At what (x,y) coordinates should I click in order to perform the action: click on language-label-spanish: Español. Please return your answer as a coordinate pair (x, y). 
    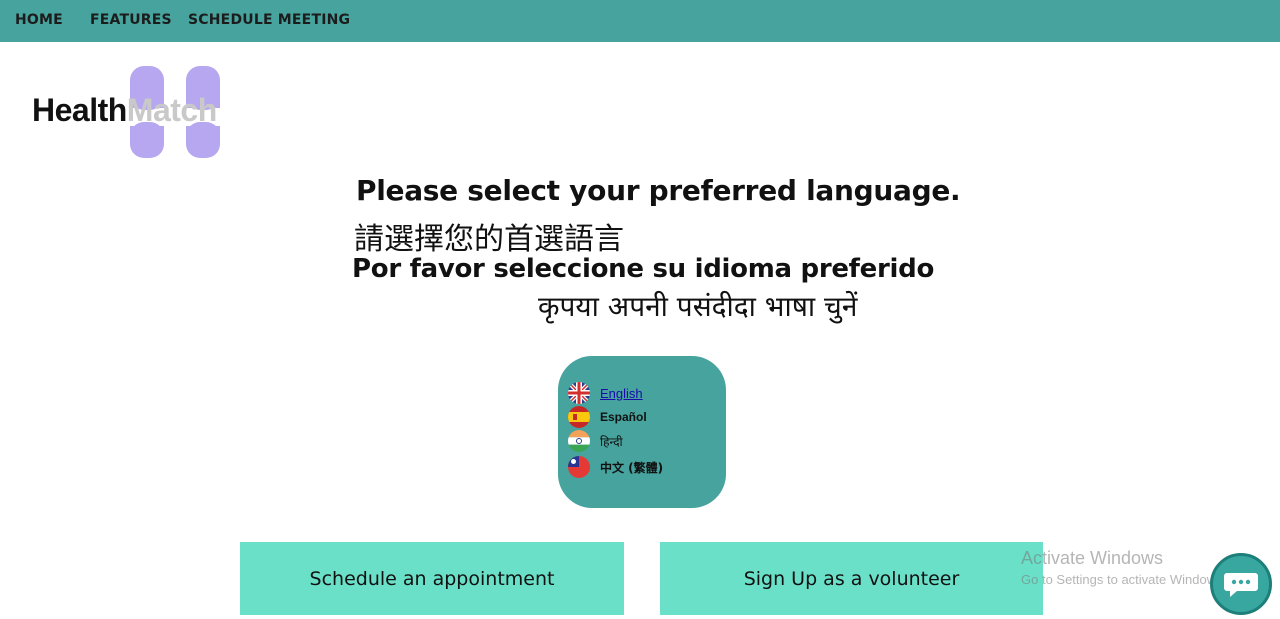
    Looking at the image, I should click on (623, 417).